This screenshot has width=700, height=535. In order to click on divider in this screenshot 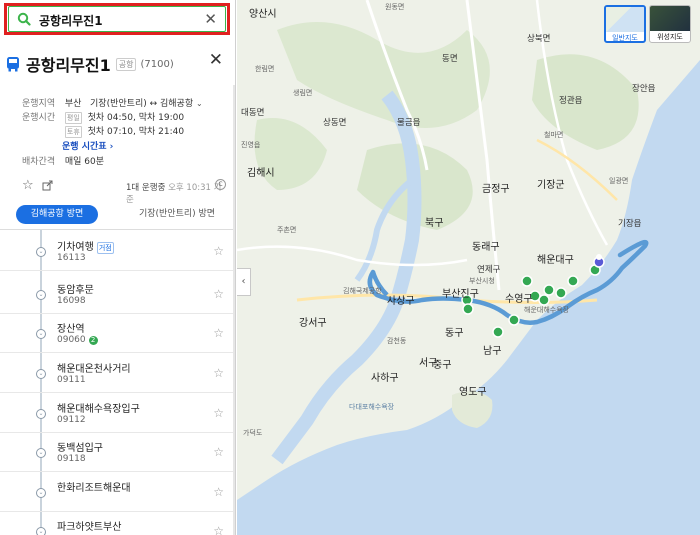, I will do `click(117, 229)`.